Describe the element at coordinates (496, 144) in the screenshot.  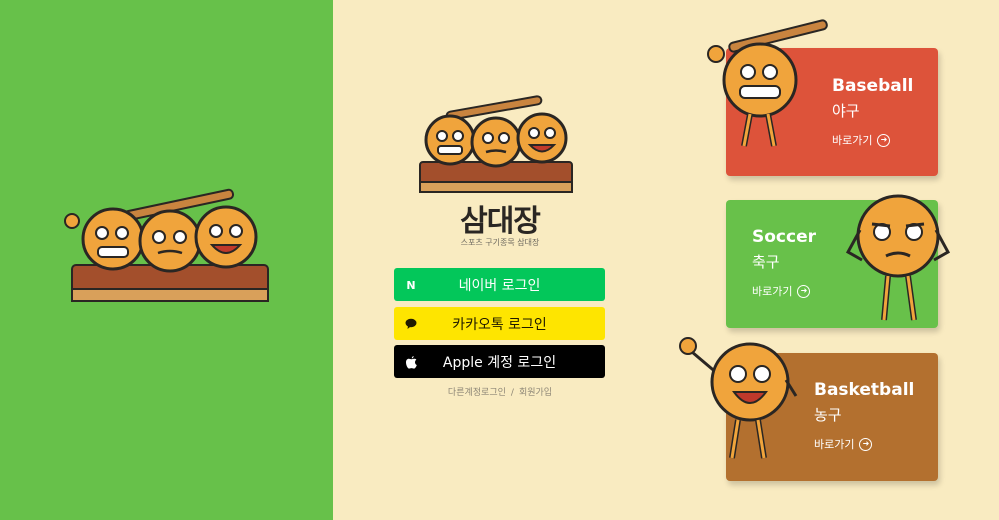
I see `mascot-trio-logo-illustration` at that location.